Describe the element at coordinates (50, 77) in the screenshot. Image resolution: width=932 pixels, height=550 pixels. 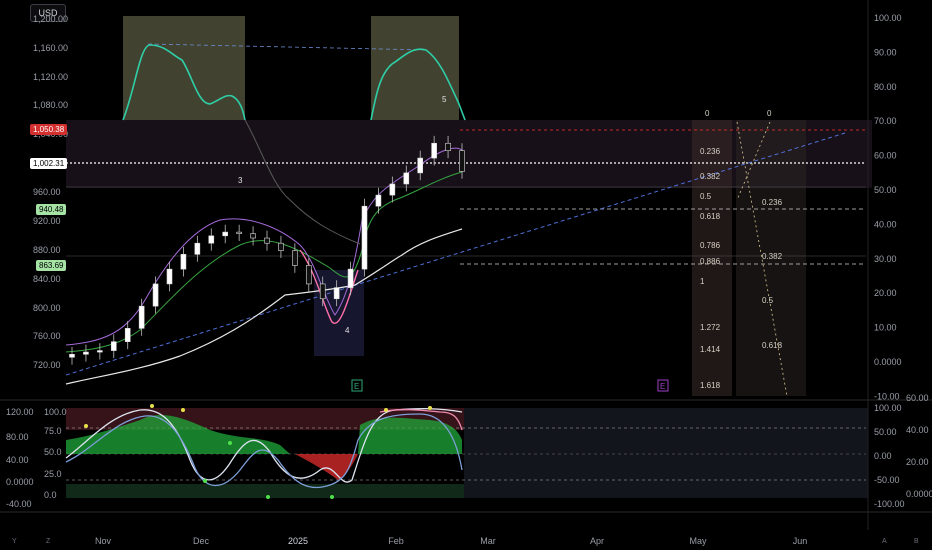
I see `left-tick-label: 1,120.00` at that location.